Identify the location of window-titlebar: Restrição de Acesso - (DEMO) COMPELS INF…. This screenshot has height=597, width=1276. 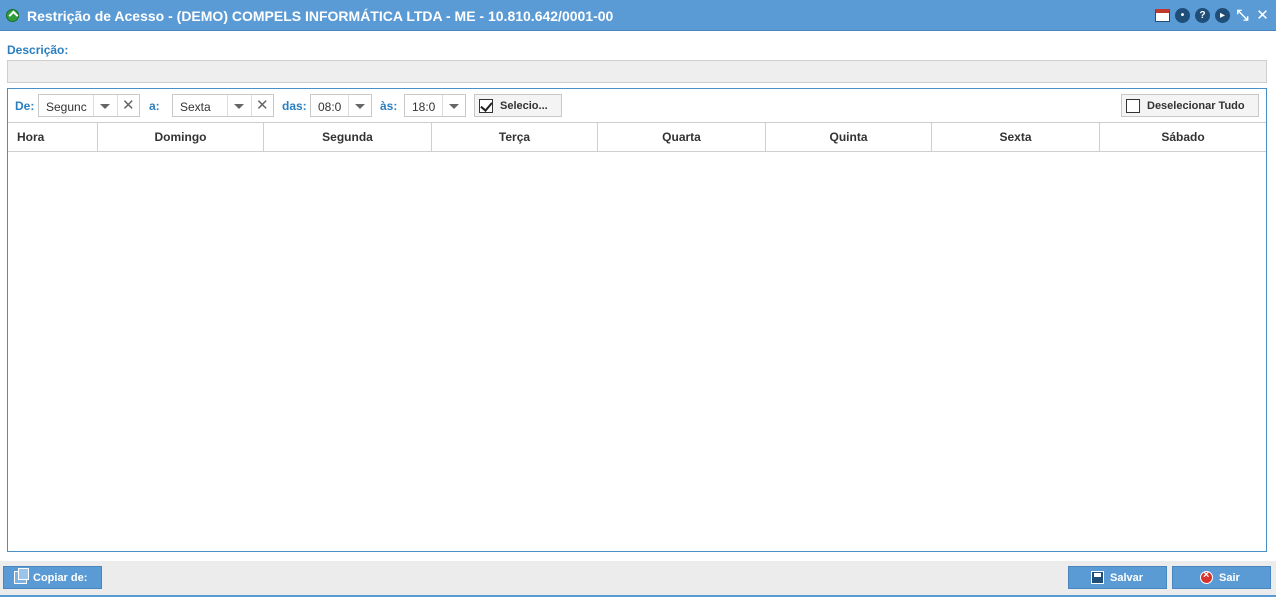
(638, 15).